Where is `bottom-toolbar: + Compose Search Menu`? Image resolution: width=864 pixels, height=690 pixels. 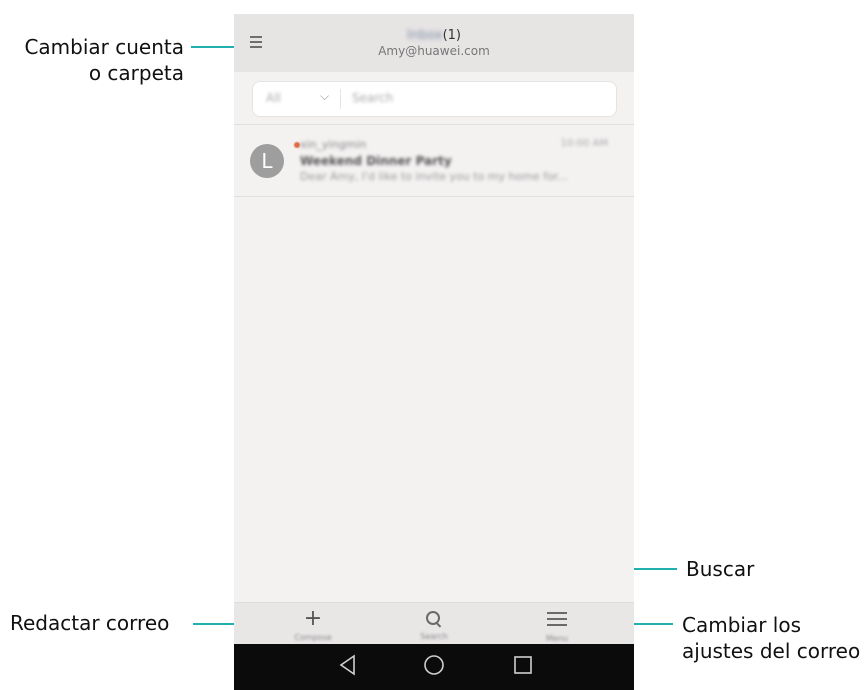
bottom-toolbar: + Compose Search Menu is located at coordinates (434, 623).